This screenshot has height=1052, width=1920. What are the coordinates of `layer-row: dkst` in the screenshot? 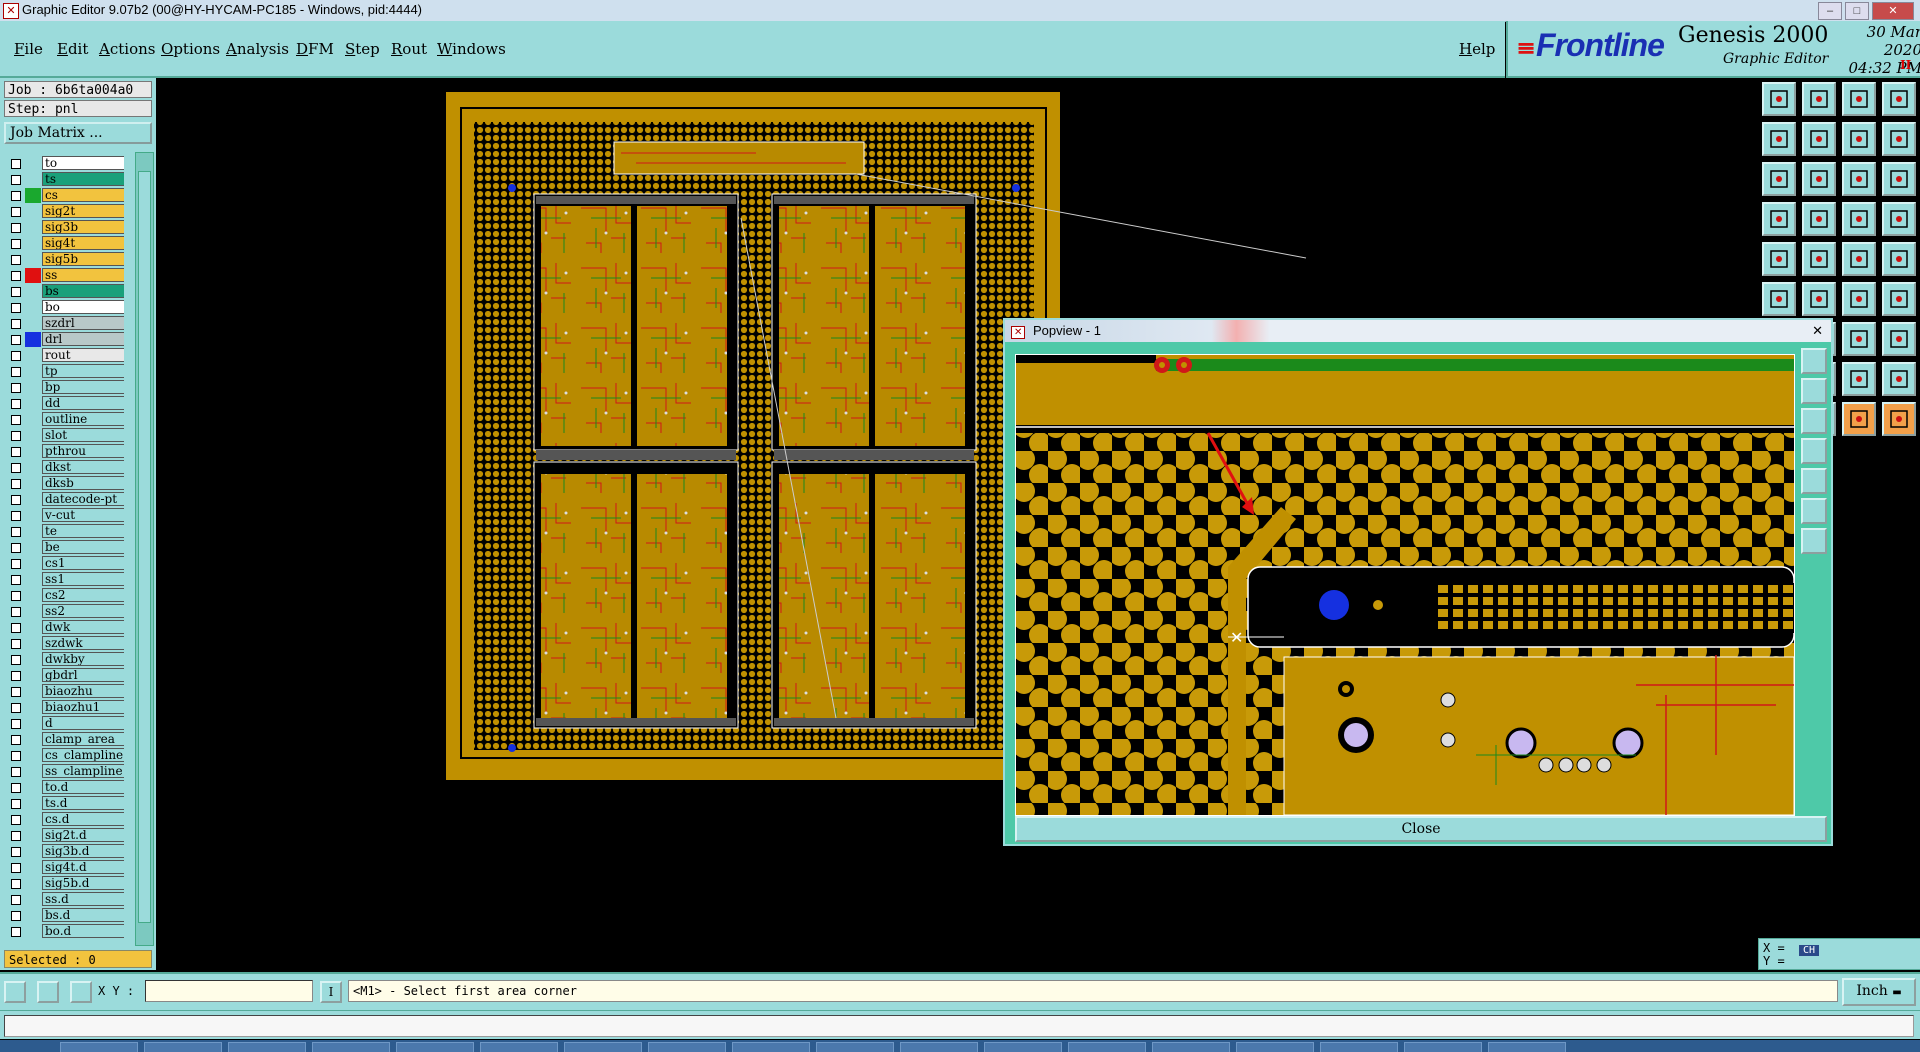 It's located at (64, 467).